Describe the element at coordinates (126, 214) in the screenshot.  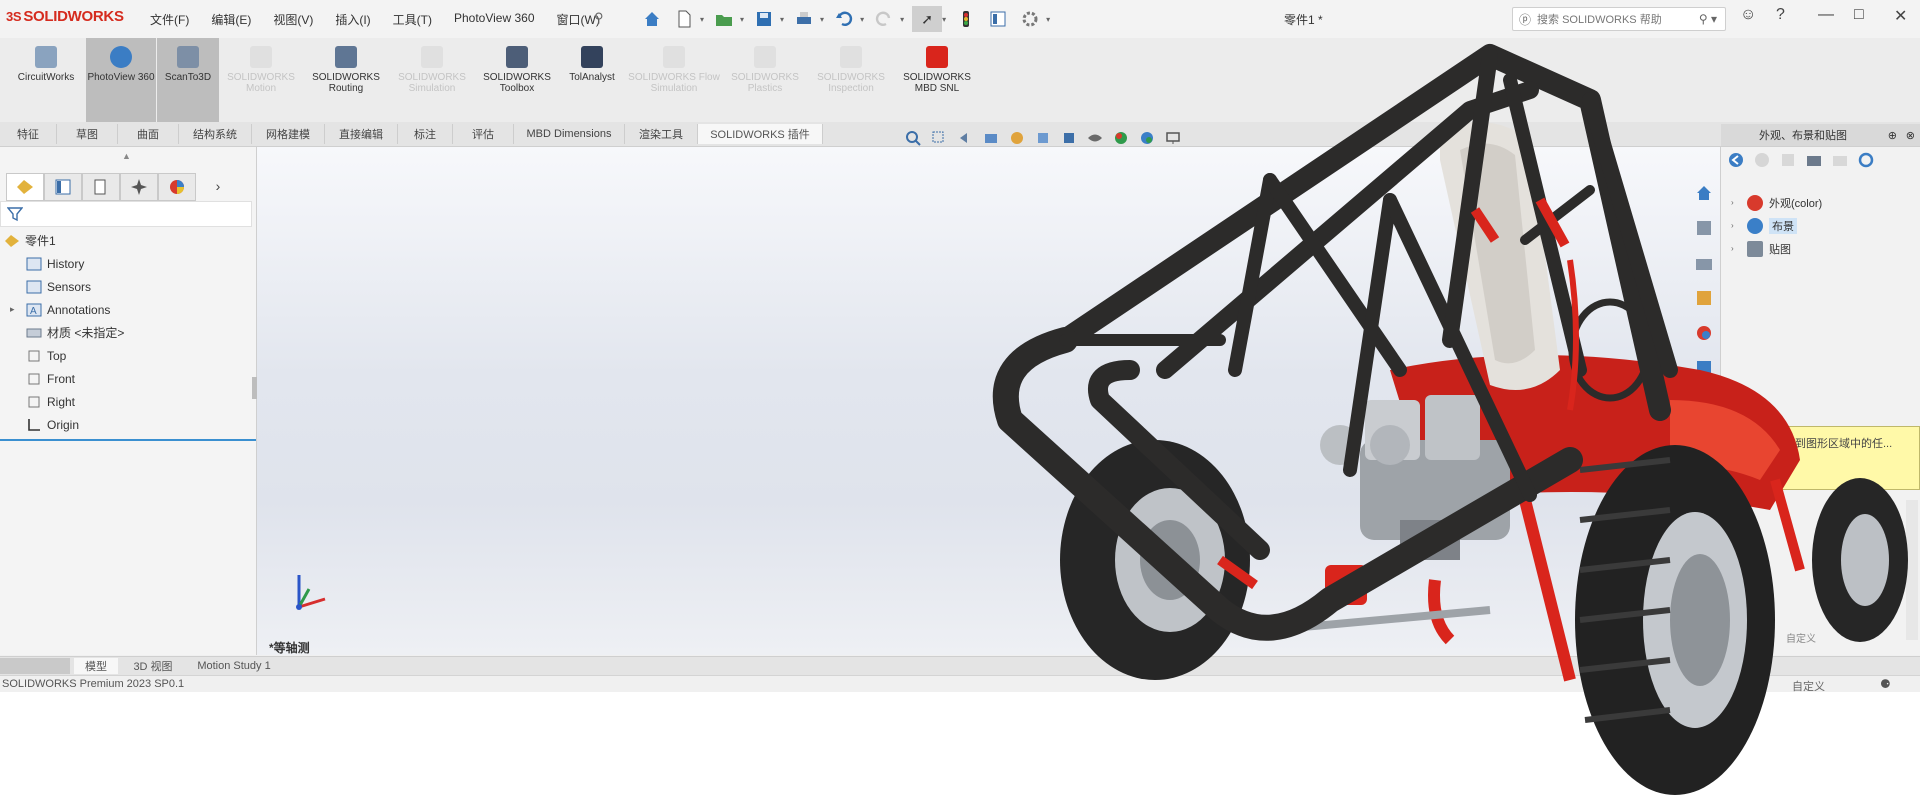
I see `tree-filter-box` at that location.